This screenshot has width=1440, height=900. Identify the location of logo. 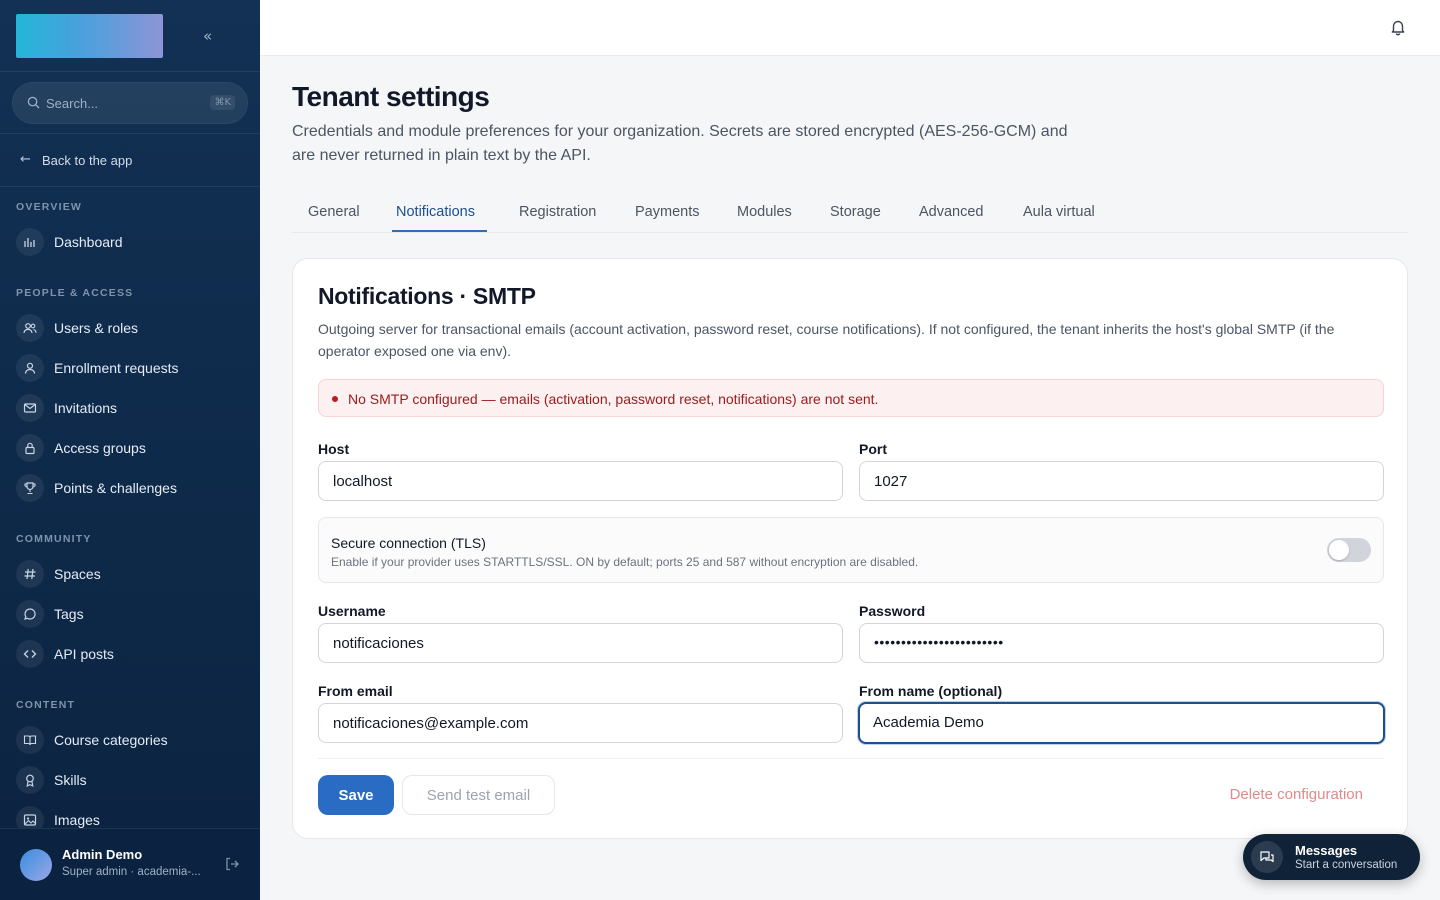
(89, 36).